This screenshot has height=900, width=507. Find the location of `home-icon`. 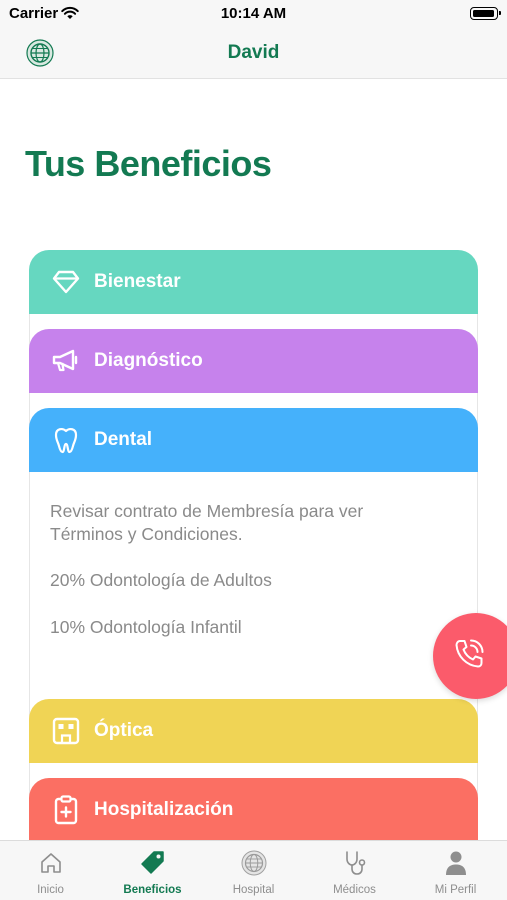

home-icon is located at coordinates (51, 863).